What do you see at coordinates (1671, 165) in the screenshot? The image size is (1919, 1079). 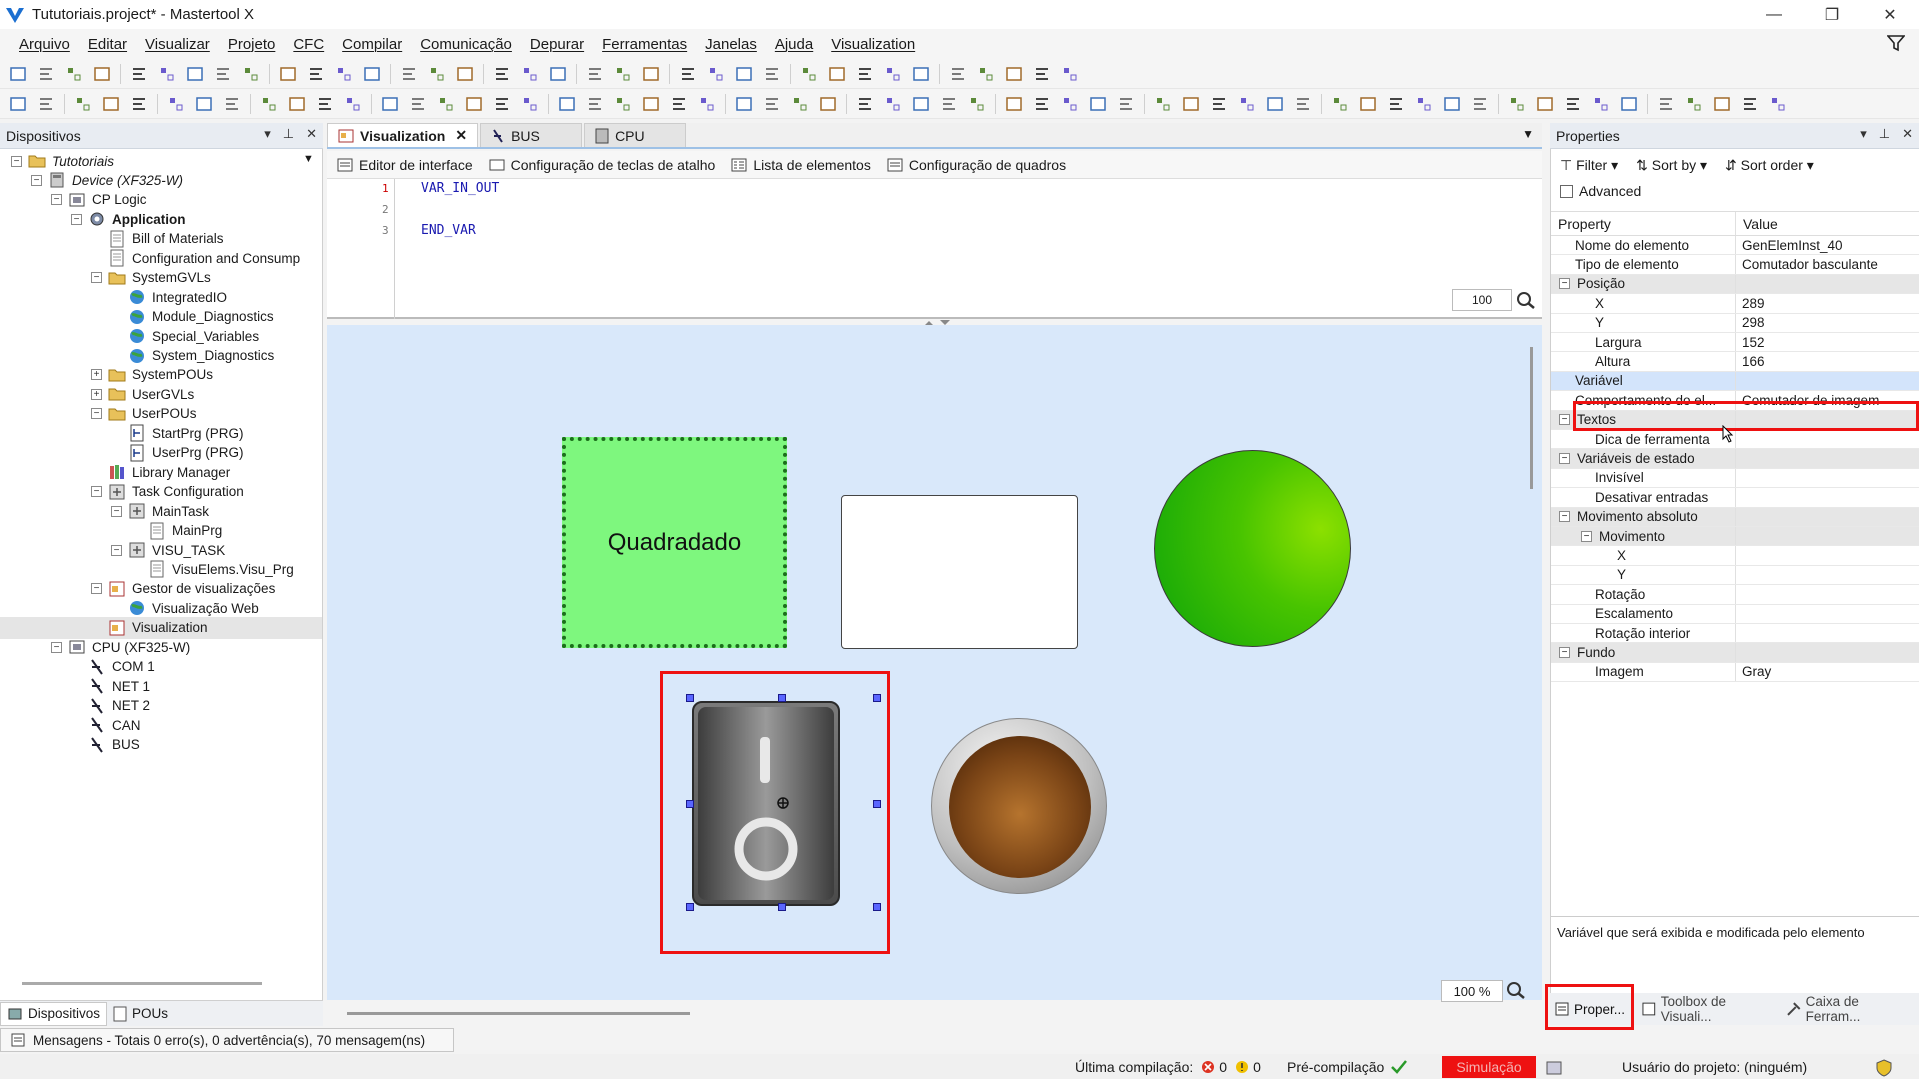 I see `sort-by-button: ⇅ Sort by ▾` at bounding box center [1671, 165].